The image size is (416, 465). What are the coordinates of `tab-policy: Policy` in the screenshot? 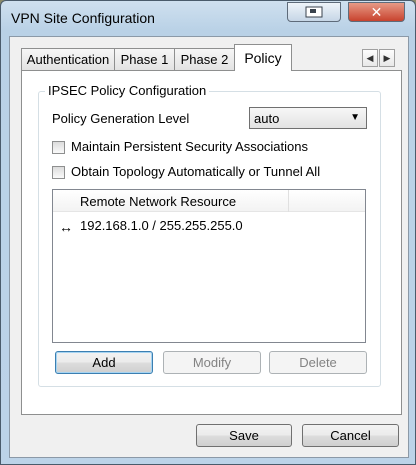 It's located at (263, 57).